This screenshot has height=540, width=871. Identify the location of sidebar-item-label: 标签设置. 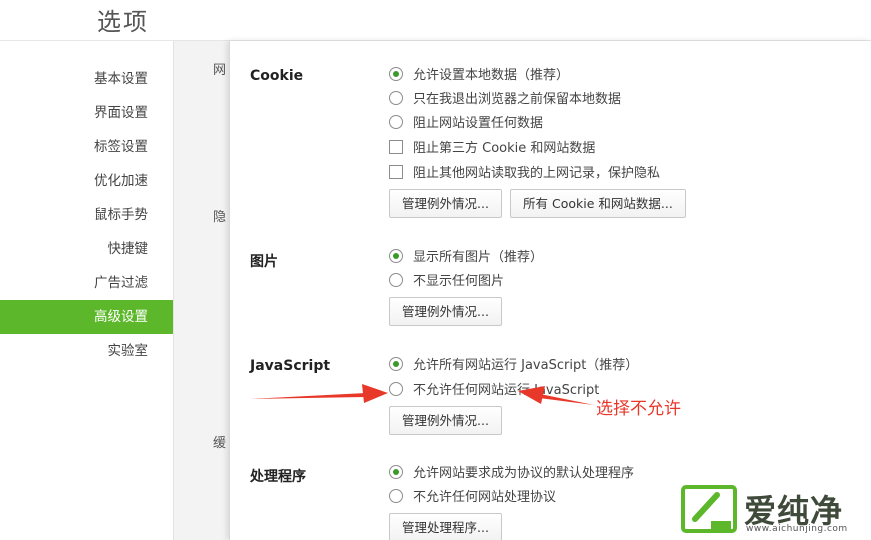
(121, 147).